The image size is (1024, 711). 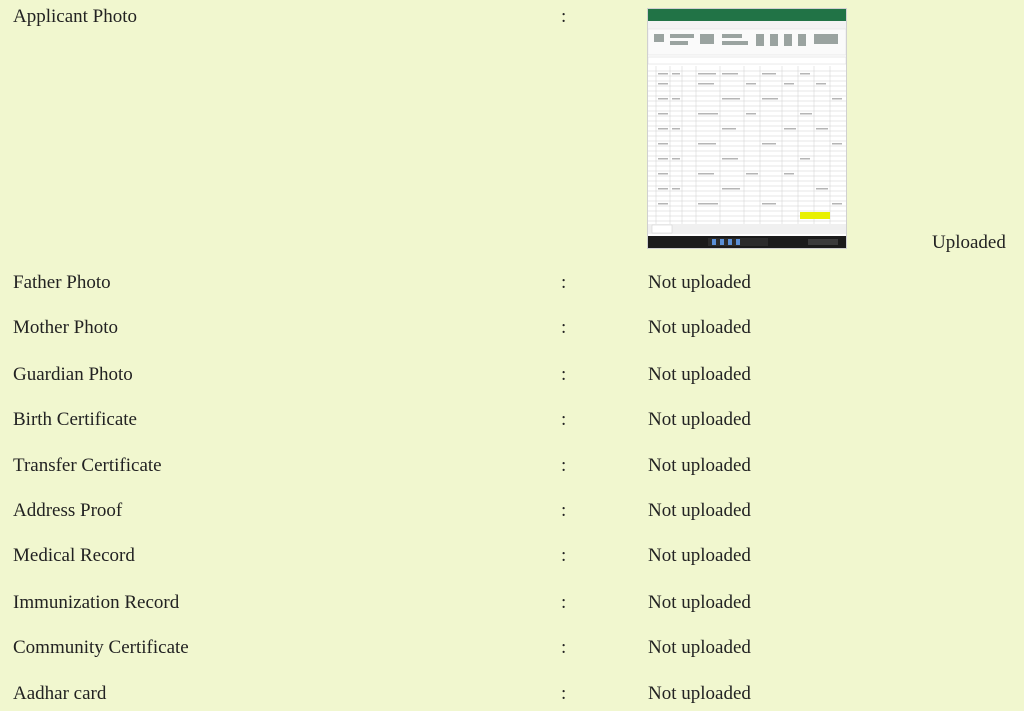 I want to click on document-label: Aadhar card, so click(x=60, y=693).